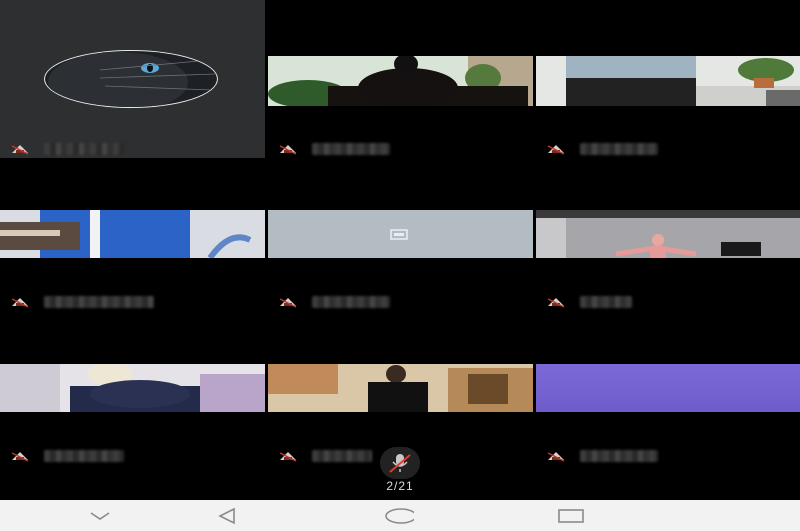  I want to click on participant-avatar-frame, so click(132, 79).